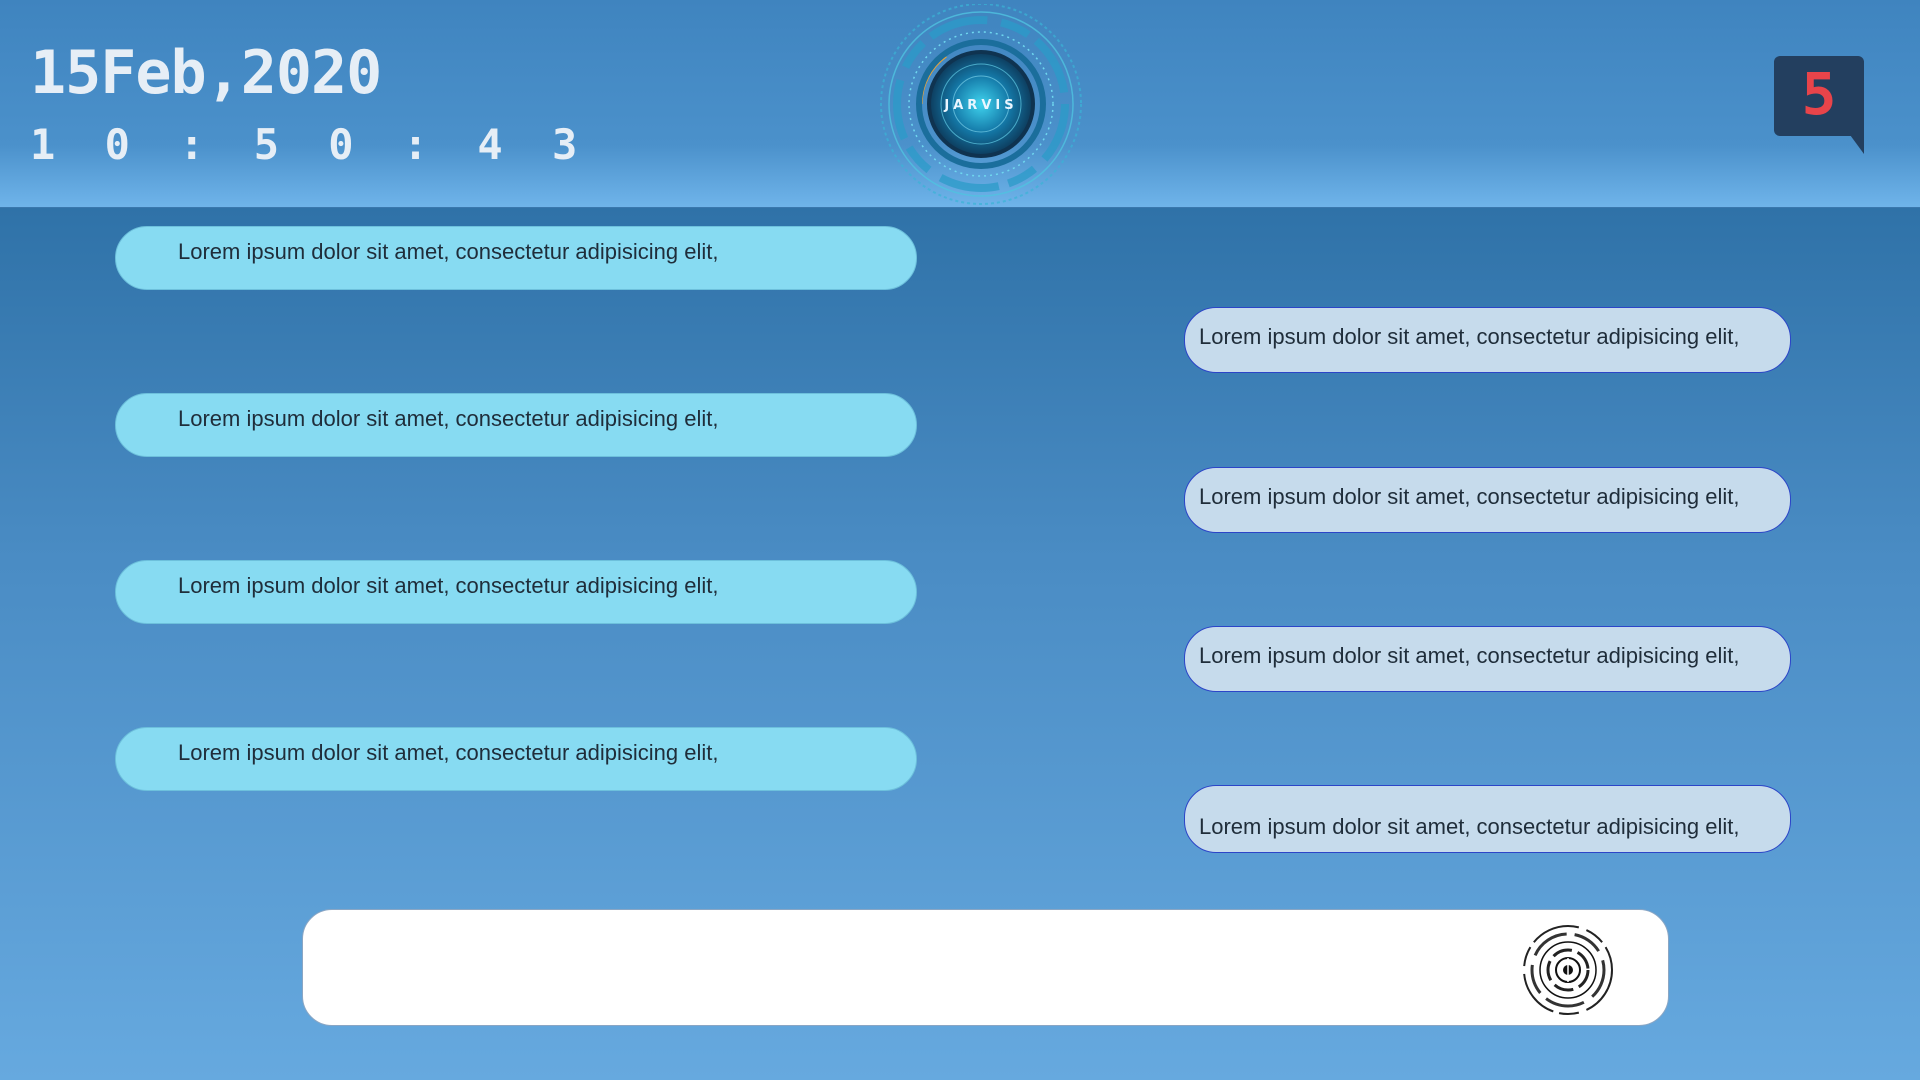 The width and height of the screenshot is (1920, 1080). Describe the element at coordinates (1819, 94) in the screenshot. I see `notification-count: 5` at that location.